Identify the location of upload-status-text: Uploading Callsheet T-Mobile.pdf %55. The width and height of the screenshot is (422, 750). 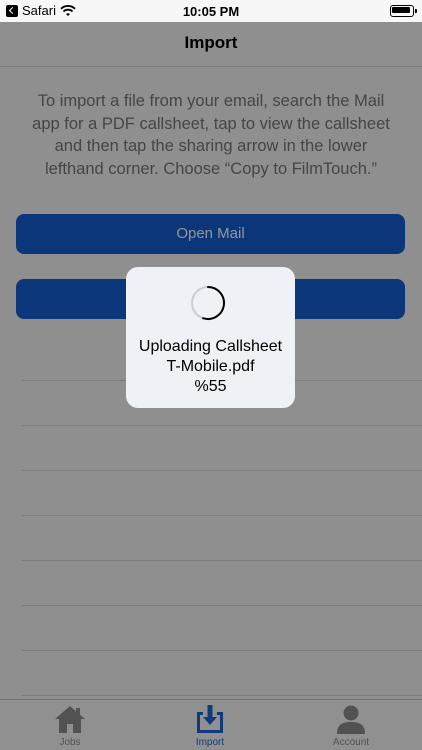
(210, 367).